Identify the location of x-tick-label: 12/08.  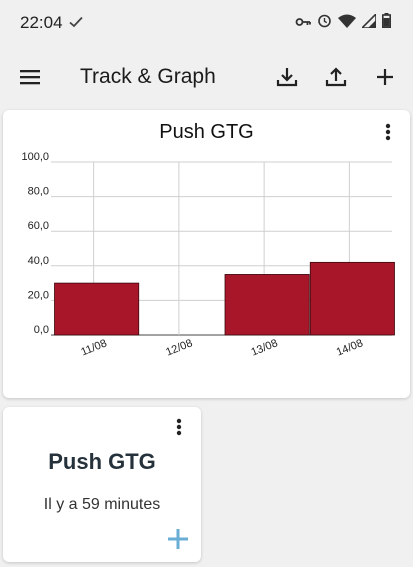
(179, 347).